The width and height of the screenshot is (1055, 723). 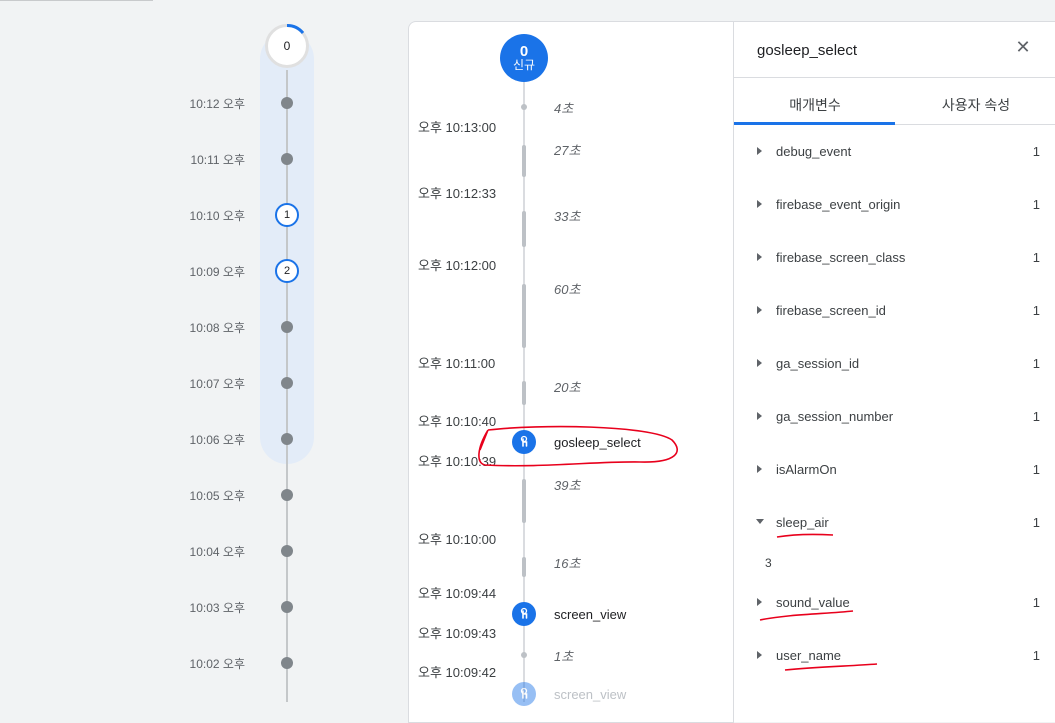 What do you see at coordinates (76, 0) in the screenshot?
I see `top-divider` at bounding box center [76, 0].